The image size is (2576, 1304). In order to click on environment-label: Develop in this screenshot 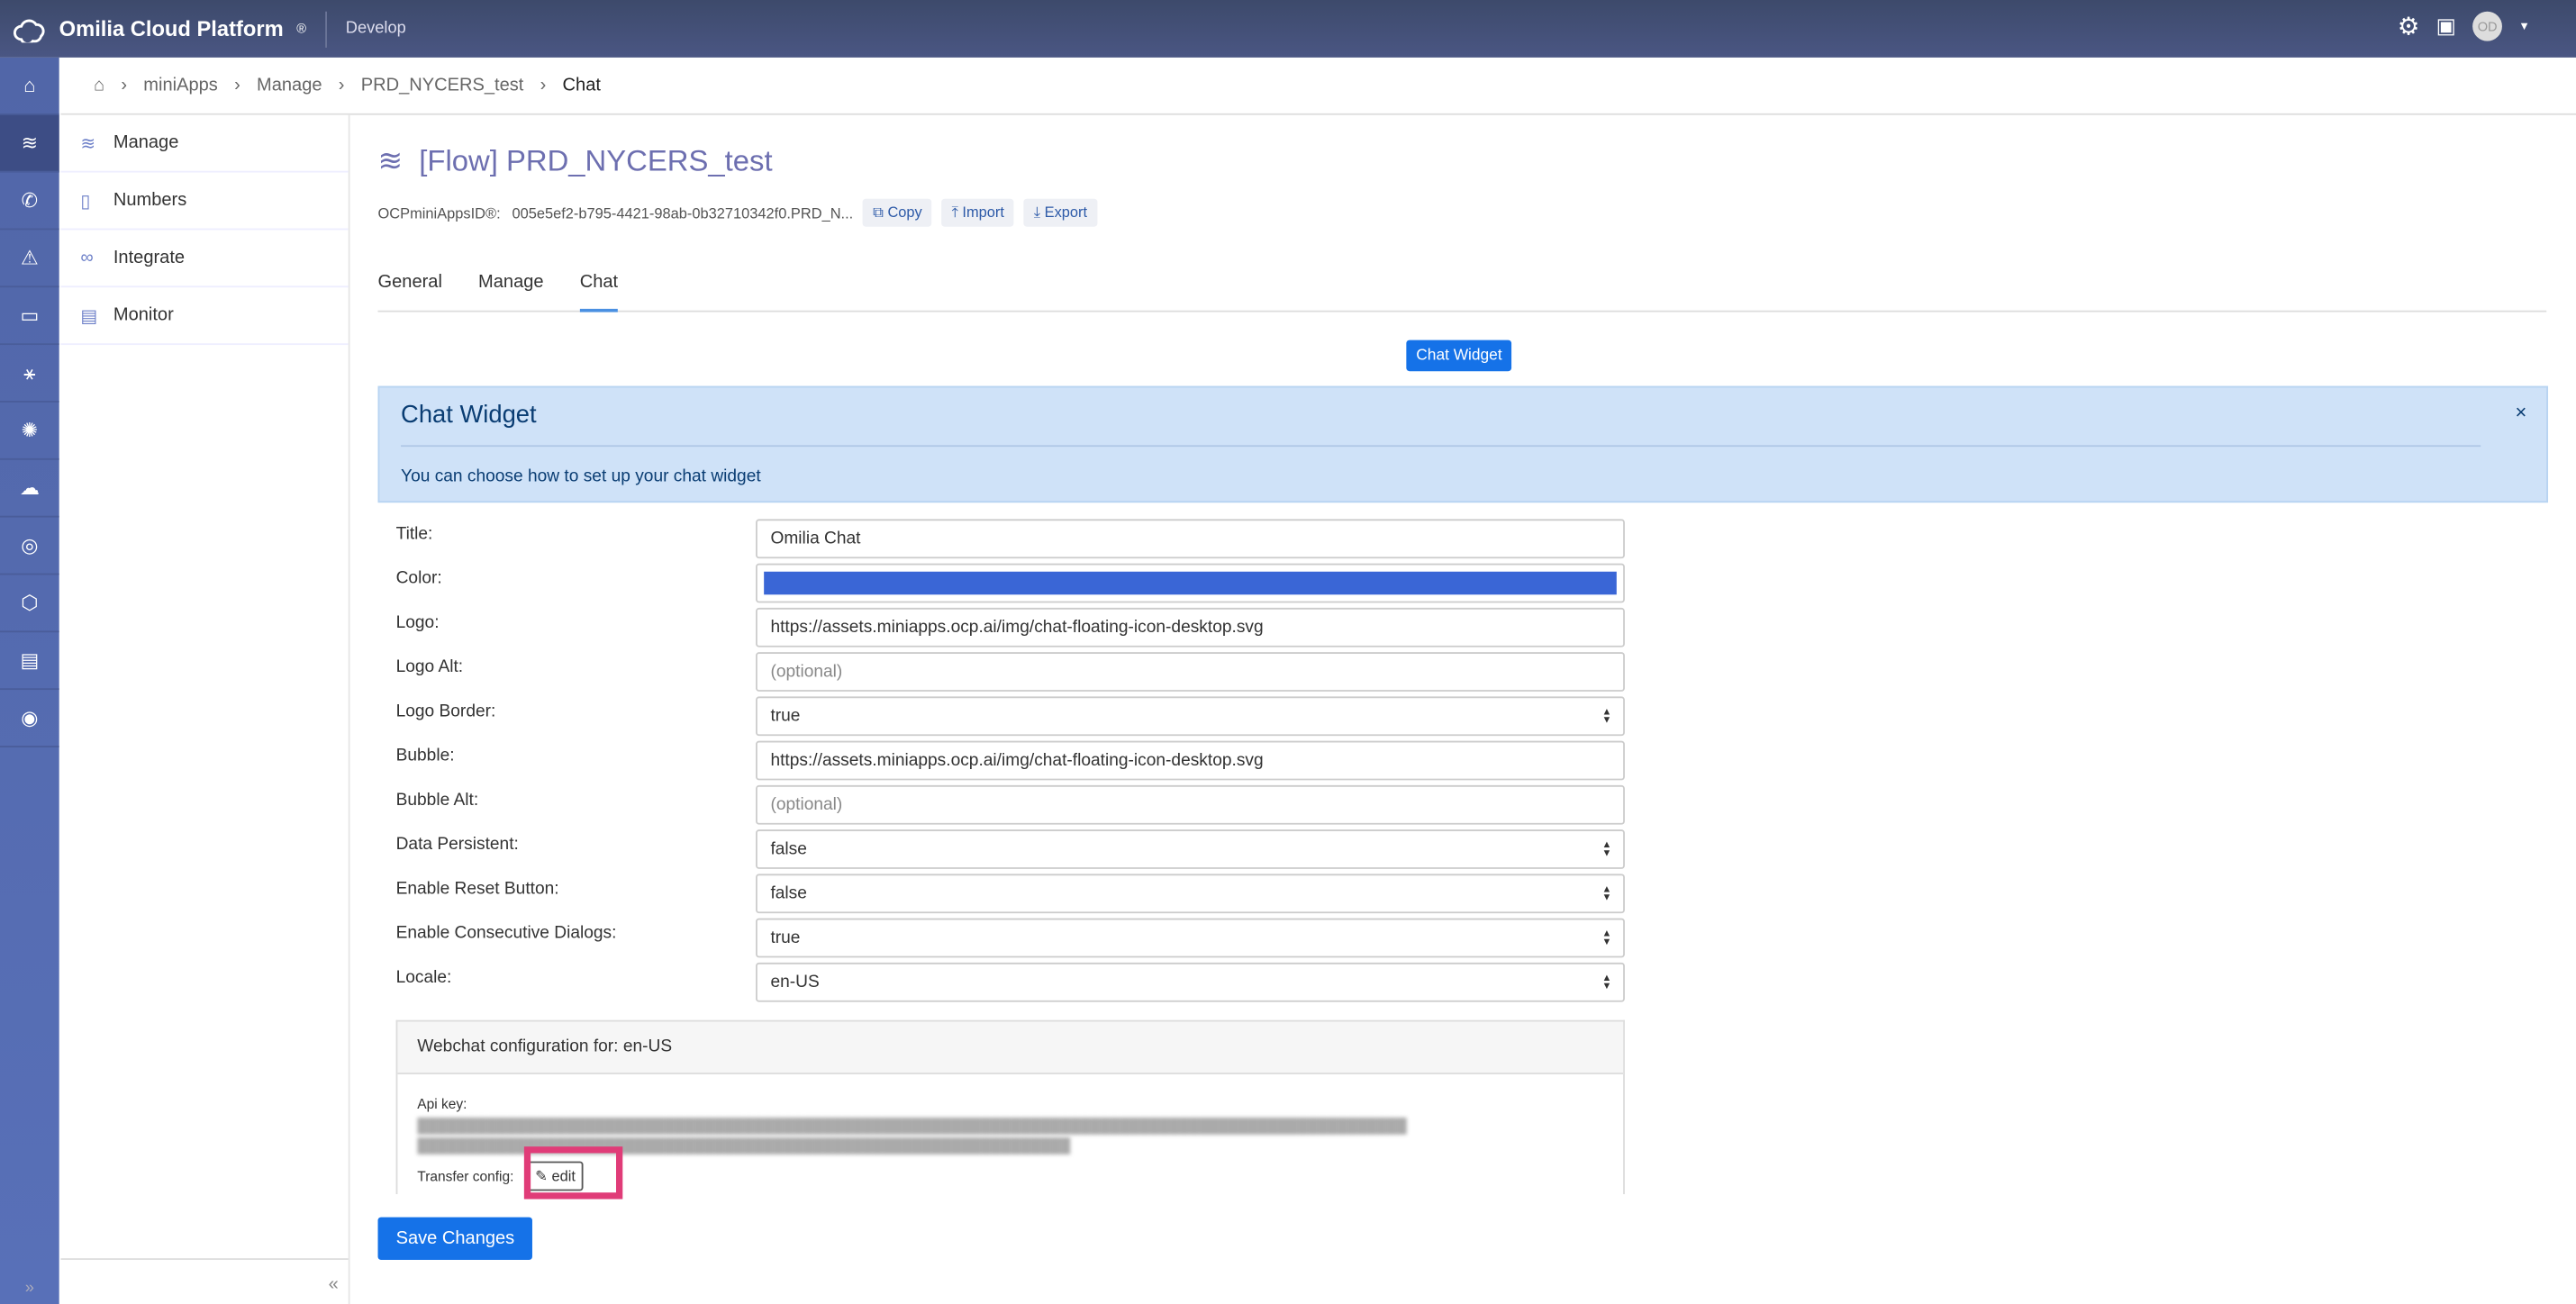, I will do `click(375, 28)`.